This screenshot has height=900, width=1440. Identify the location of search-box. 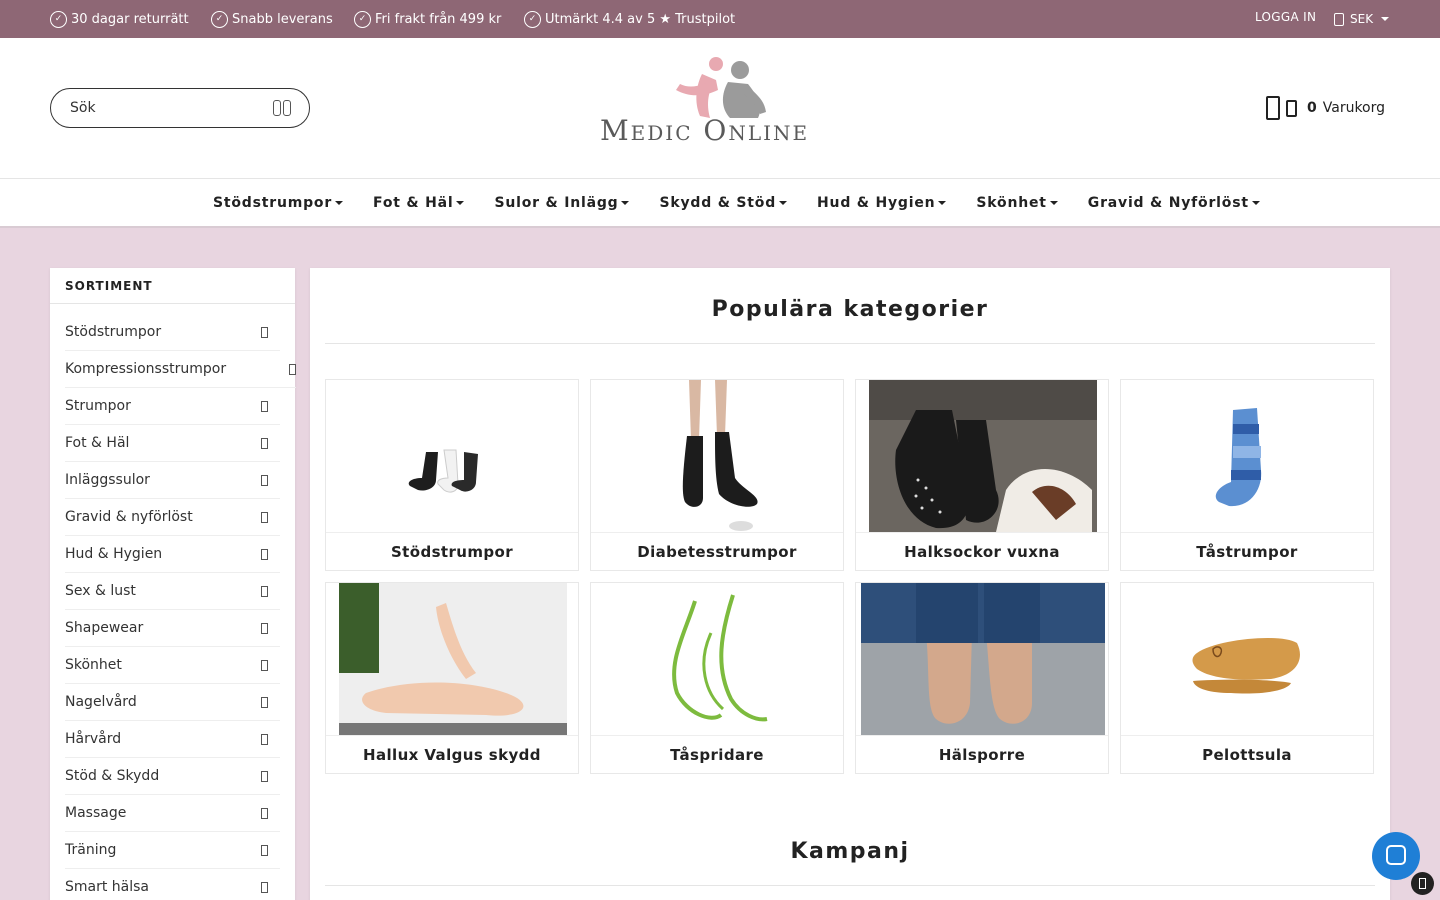
(180, 108).